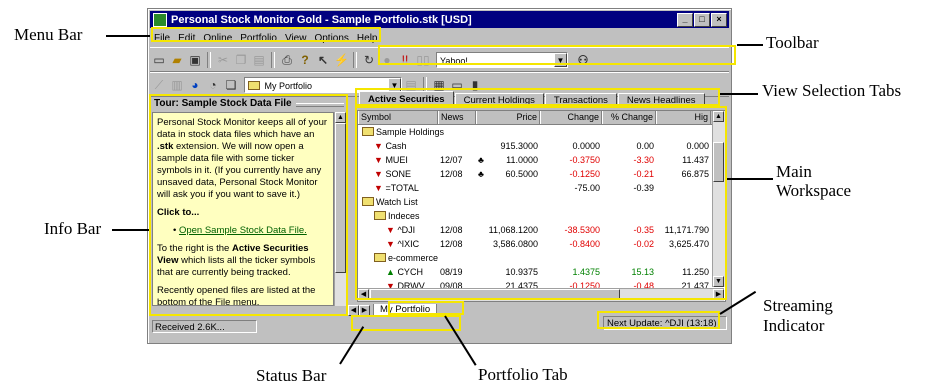  What do you see at coordinates (739, 94) in the screenshot?
I see `leader-line-view-tabs` at bounding box center [739, 94].